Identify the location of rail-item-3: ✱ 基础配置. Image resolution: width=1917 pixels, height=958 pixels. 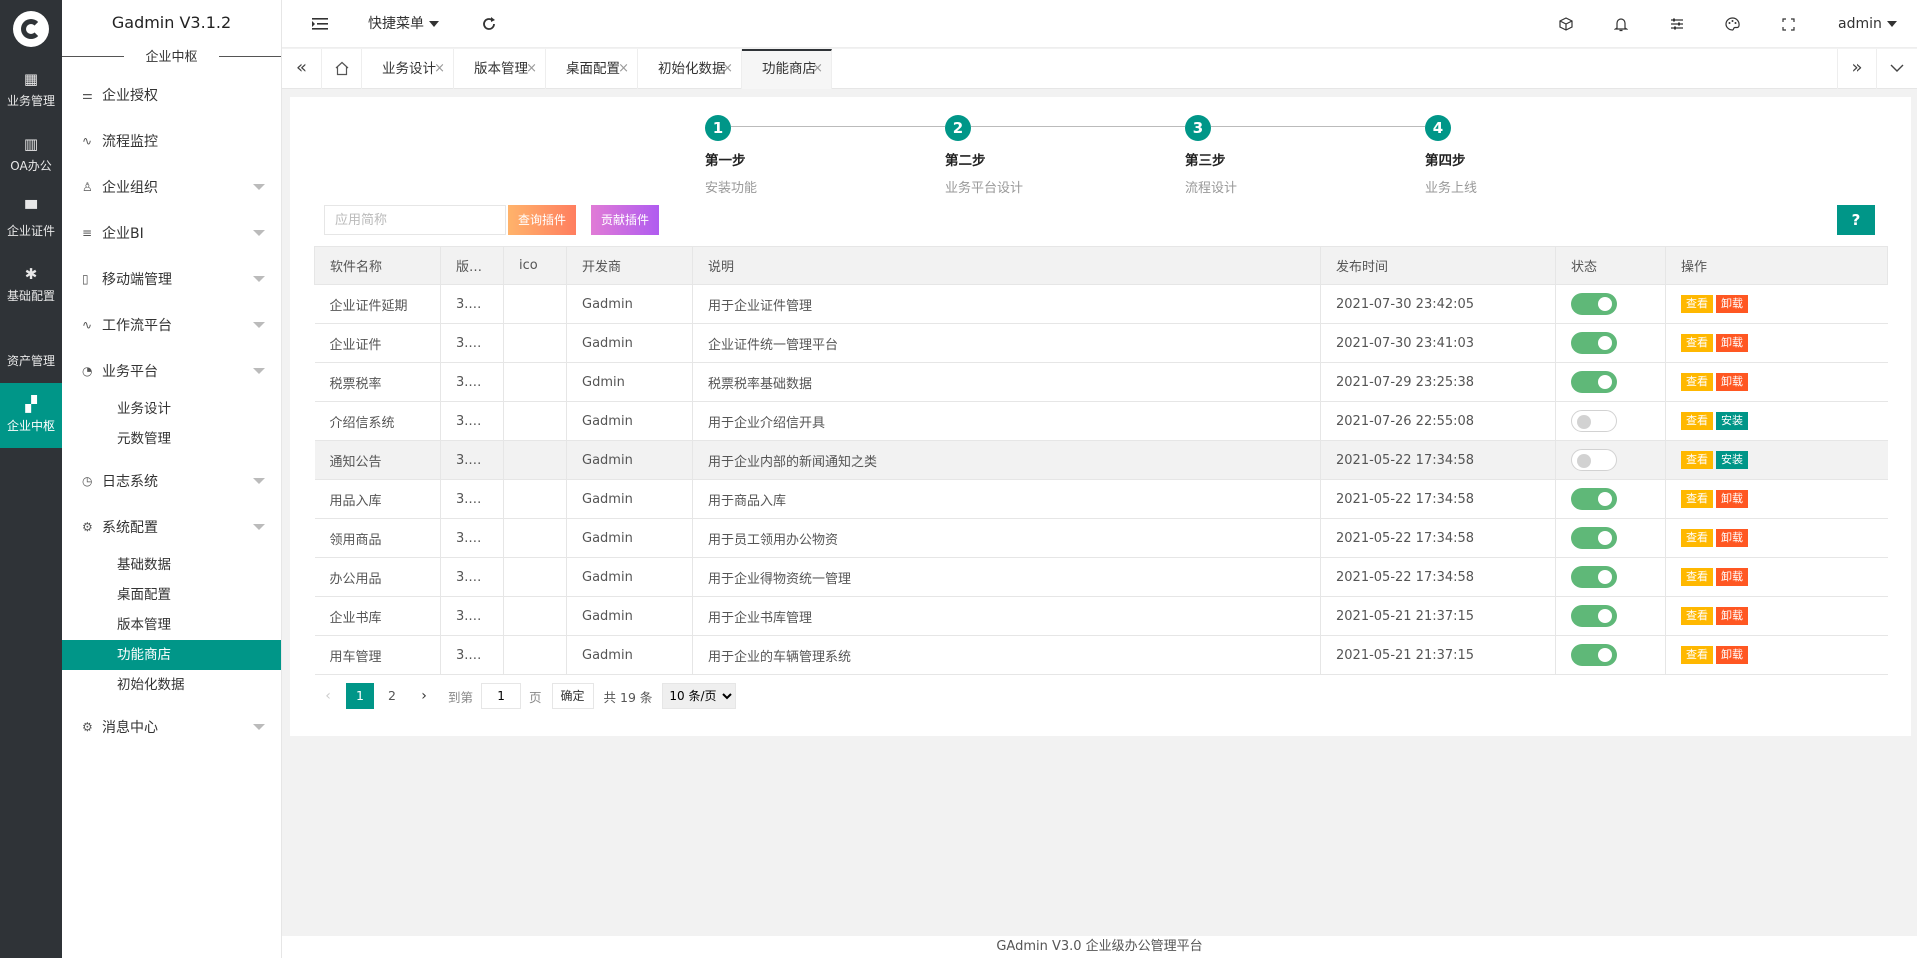
(31, 285).